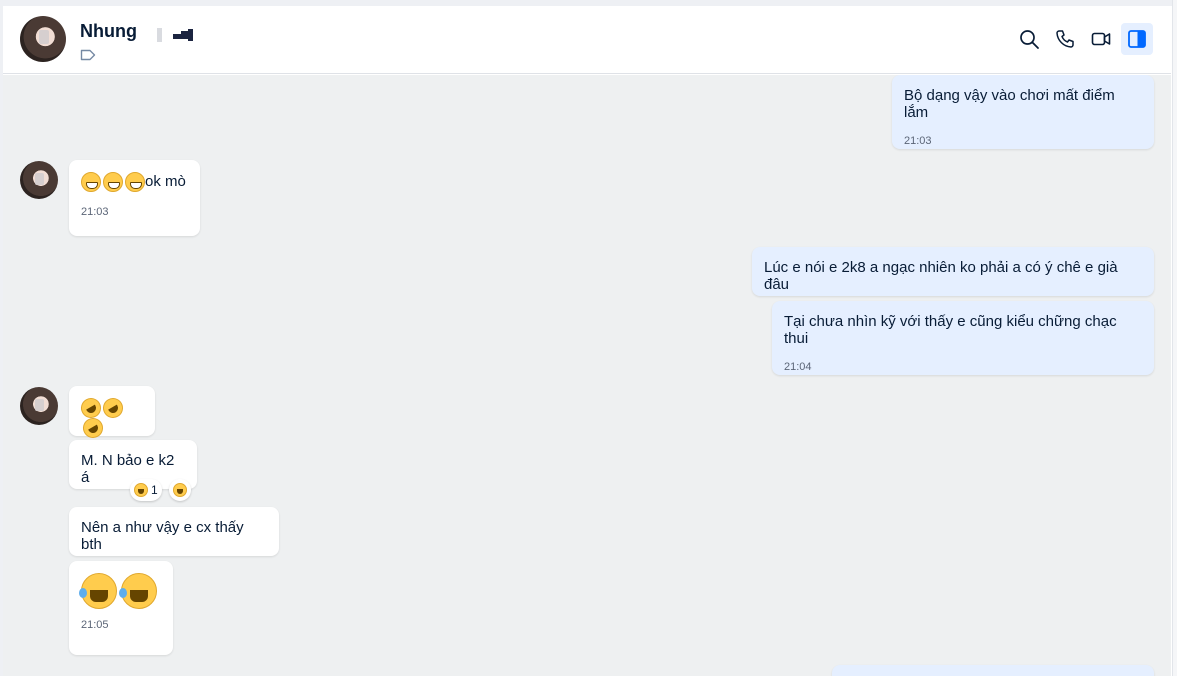 The image size is (1177, 676). I want to click on message-text: M. N bảo e k2 á, so click(128, 469).